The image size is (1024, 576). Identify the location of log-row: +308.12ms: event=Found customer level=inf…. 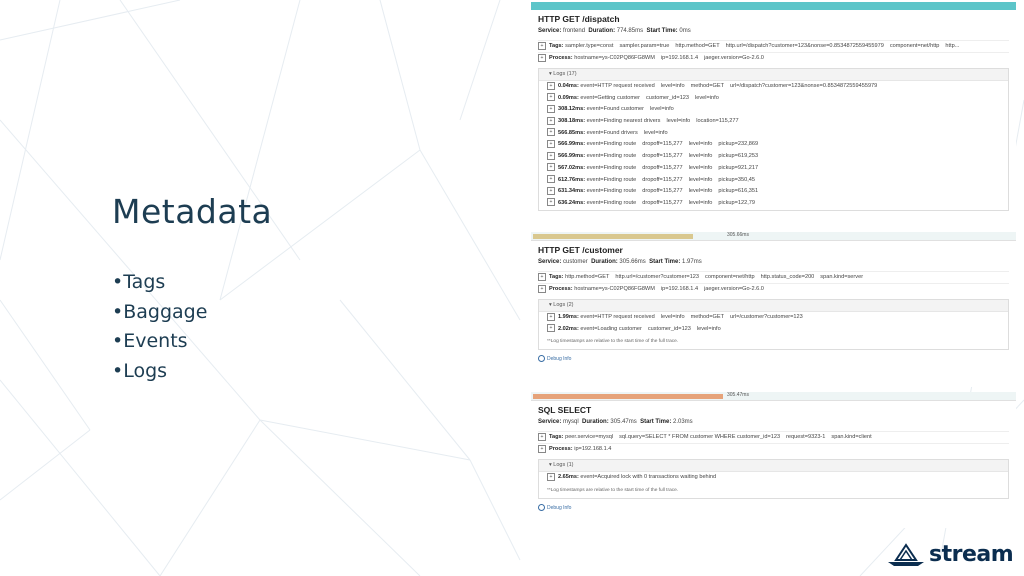
(773, 110).